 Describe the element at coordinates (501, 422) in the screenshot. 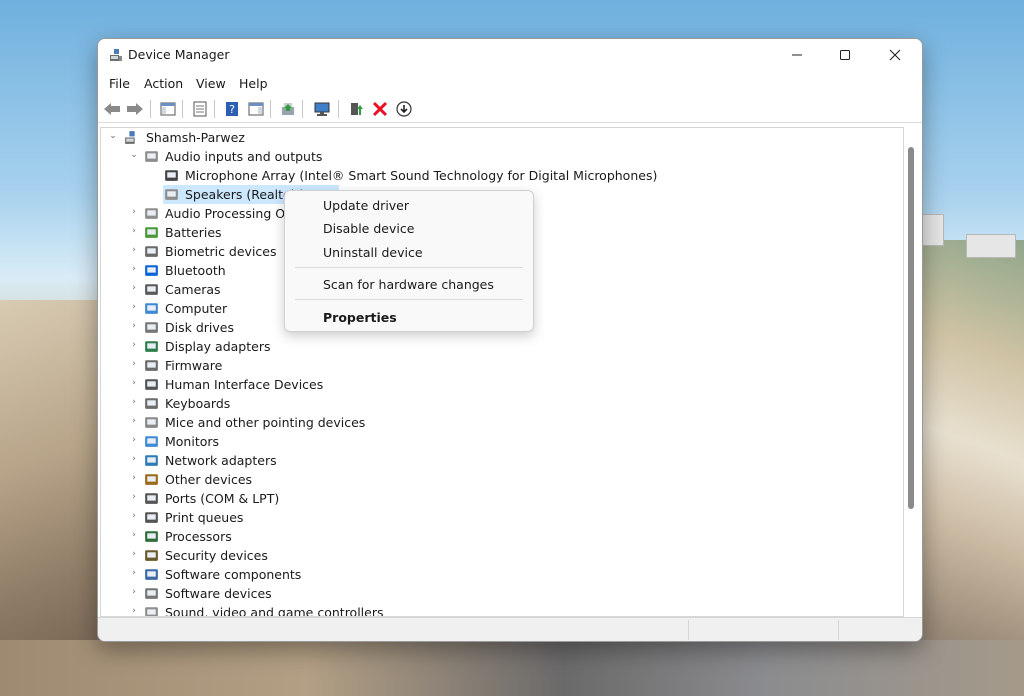

I see `tree-item: › Mice and other pointing devices` at that location.